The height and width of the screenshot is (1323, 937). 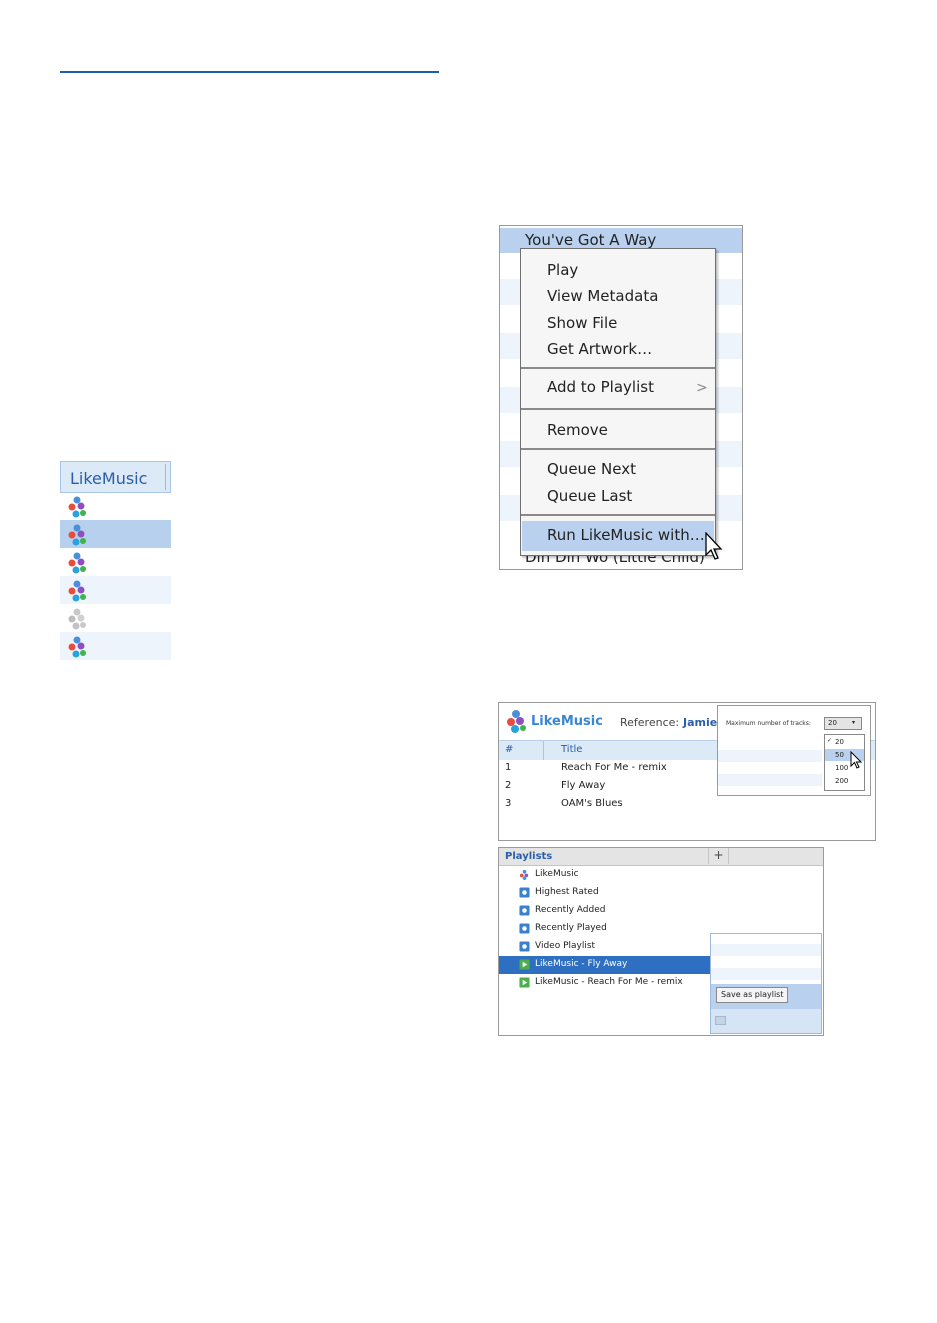 What do you see at coordinates (583, 785) in the screenshot?
I see `track-title: Fly Away` at bounding box center [583, 785].